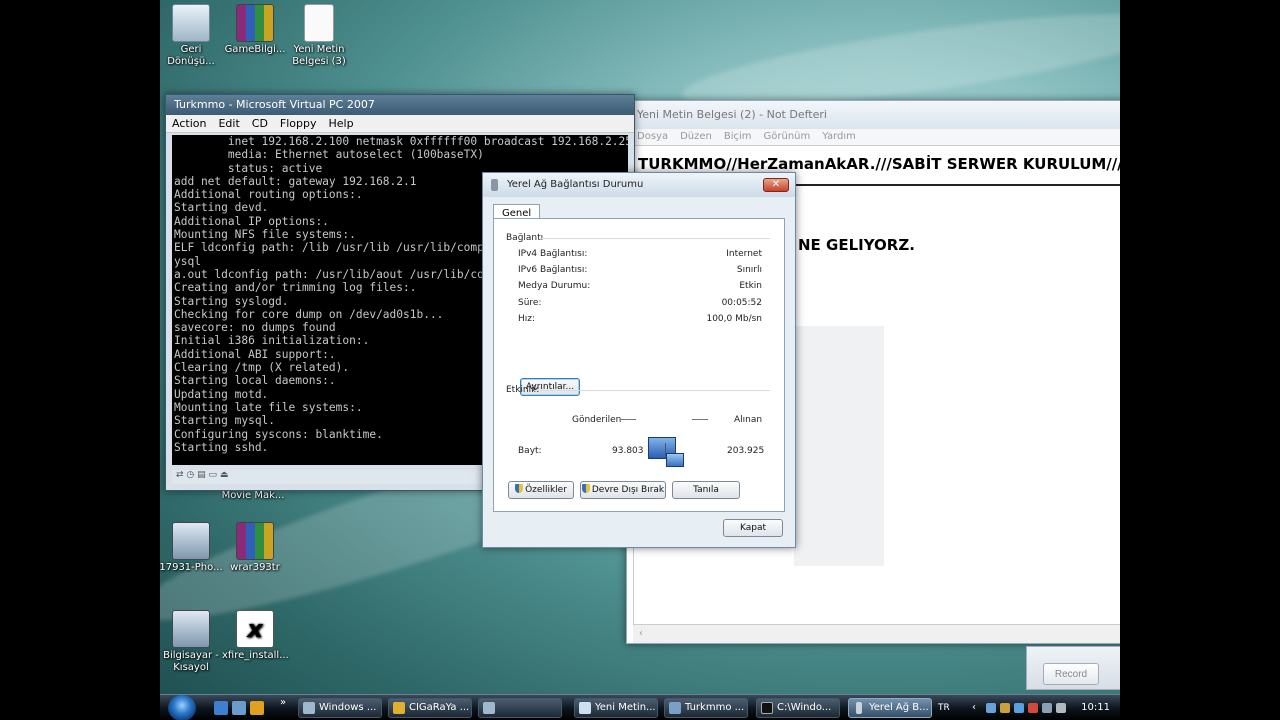 Image resolution: width=1280 pixels, height=720 pixels. Describe the element at coordinates (652, 136) in the screenshot. I see `menu-dosya: Dosya` at that location.